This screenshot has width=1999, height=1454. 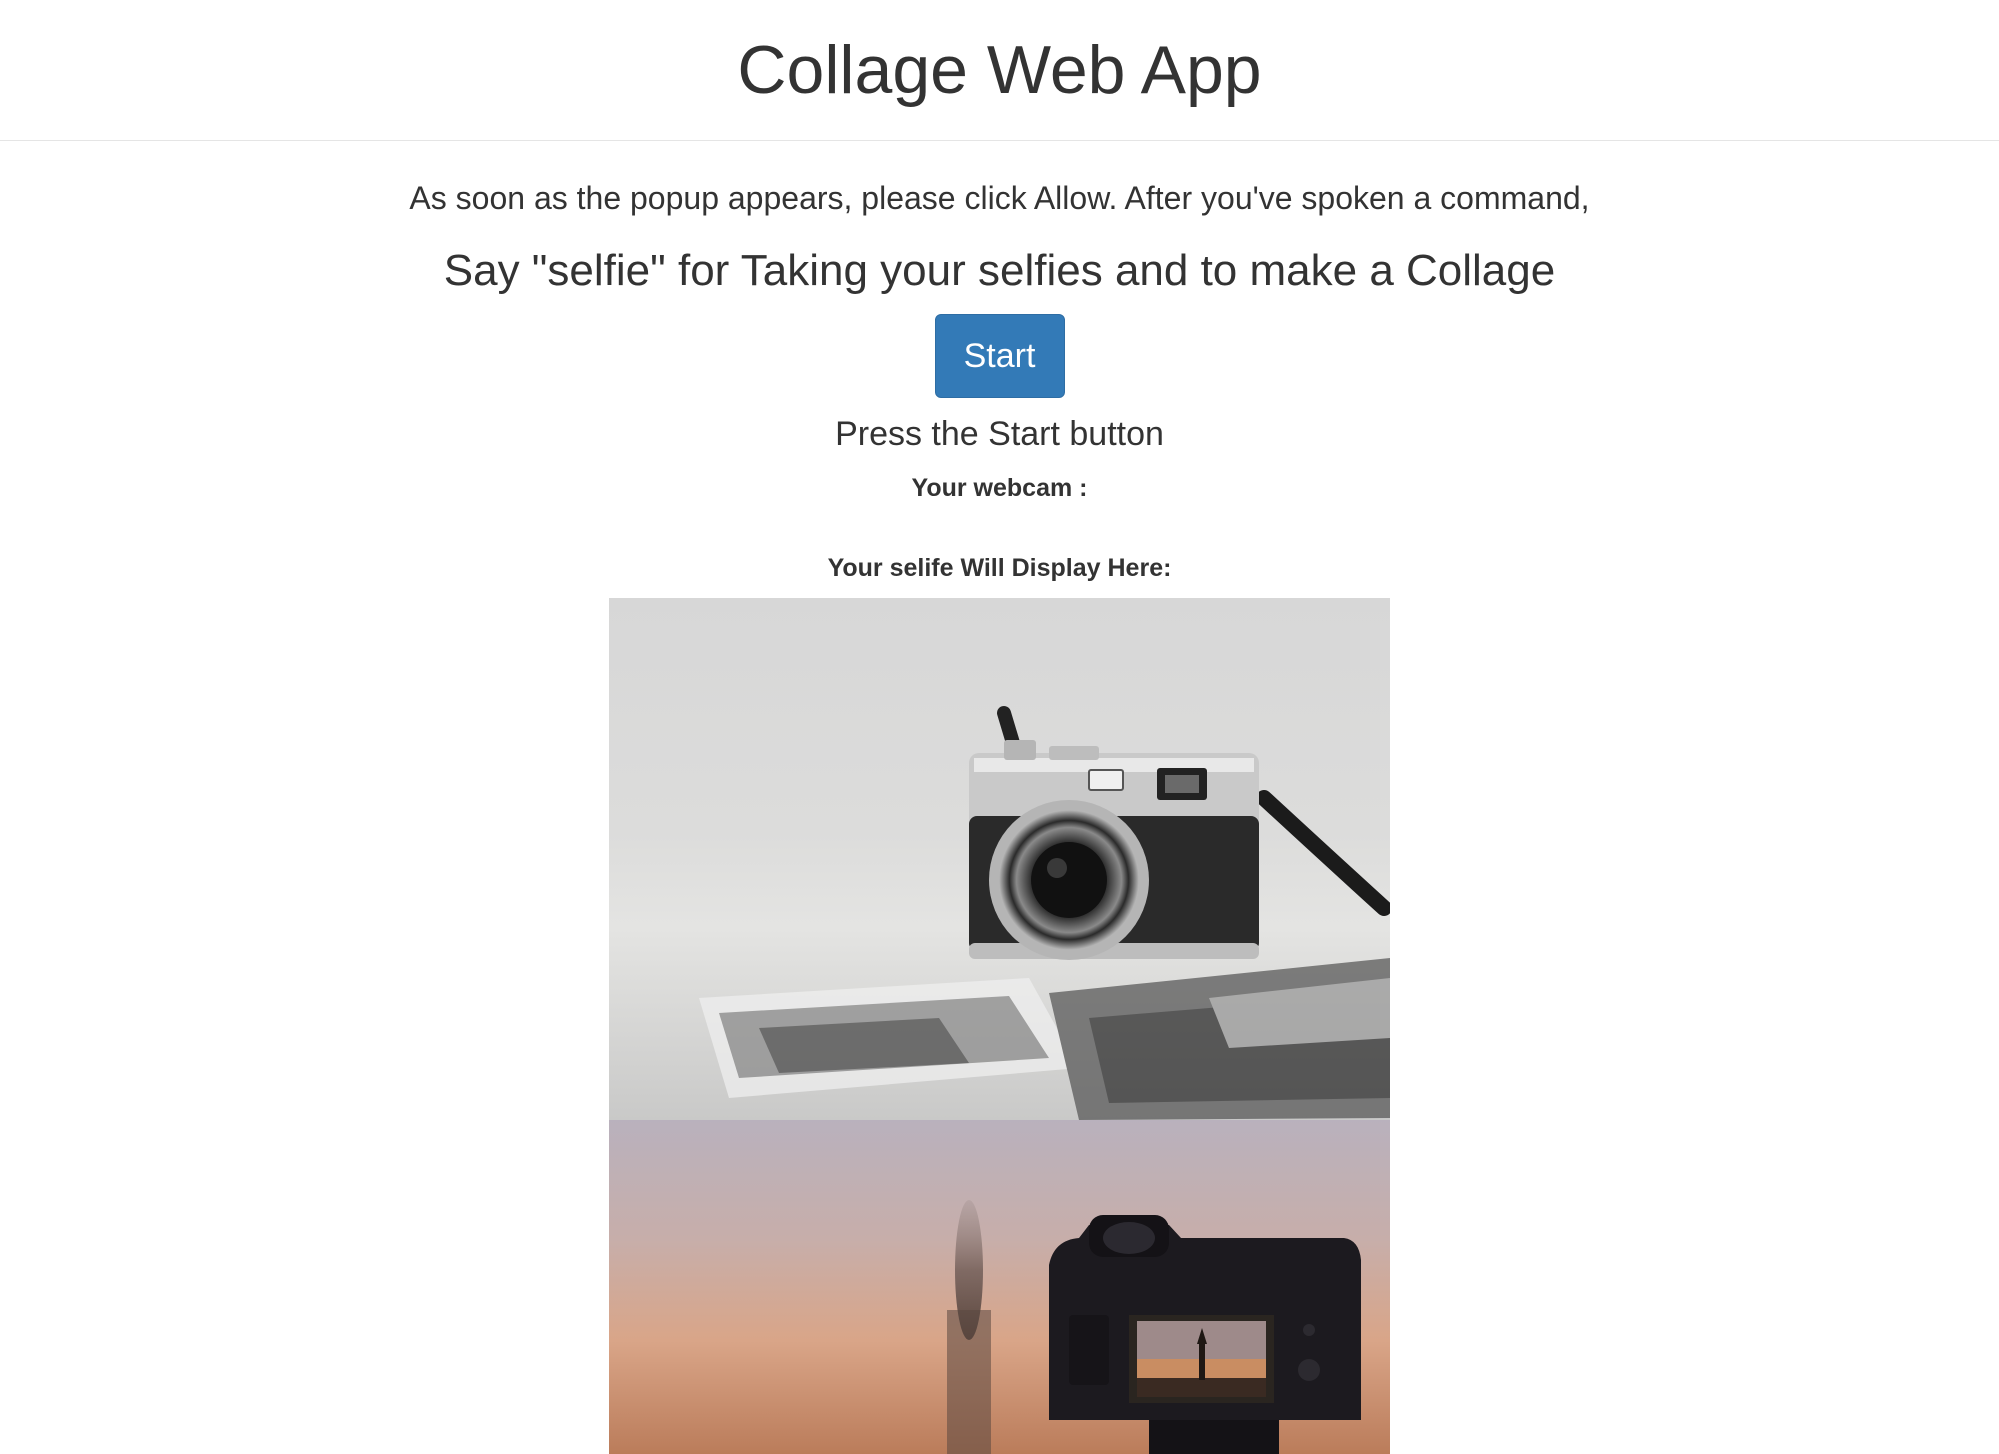 I want to click on webcam-label: Your webcam :, so click(x=999, y=488).